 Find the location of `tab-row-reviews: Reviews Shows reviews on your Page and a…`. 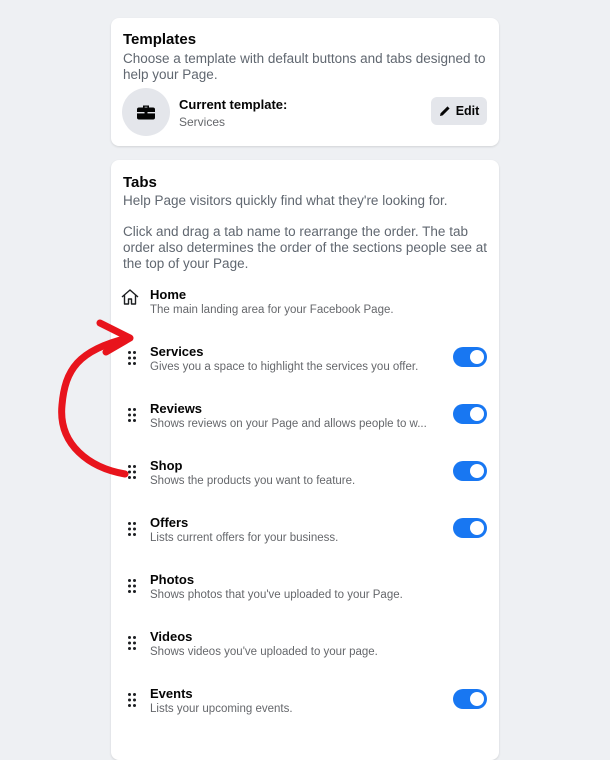

tab-row-reviews: Reviews Shows reviews on your Page and a… is located at coordinates (305, 421).